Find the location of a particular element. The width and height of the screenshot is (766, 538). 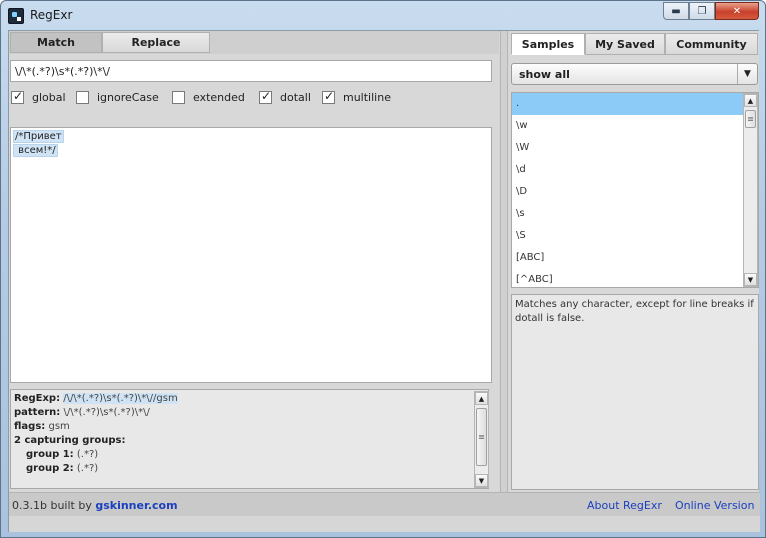

group2-label: group 2: is located at coordinates (50, 468).